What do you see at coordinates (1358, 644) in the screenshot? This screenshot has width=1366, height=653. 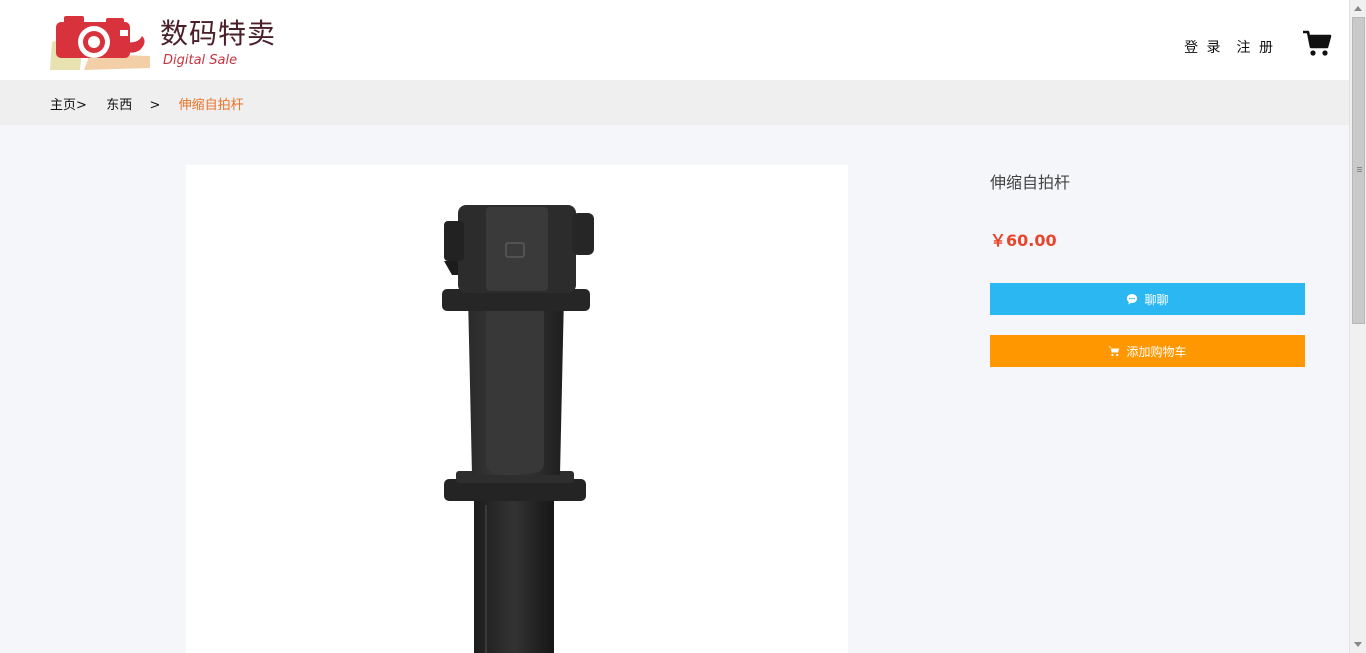 I see `scroll-down-arrow-icon` at bounding box center [1358, 644].